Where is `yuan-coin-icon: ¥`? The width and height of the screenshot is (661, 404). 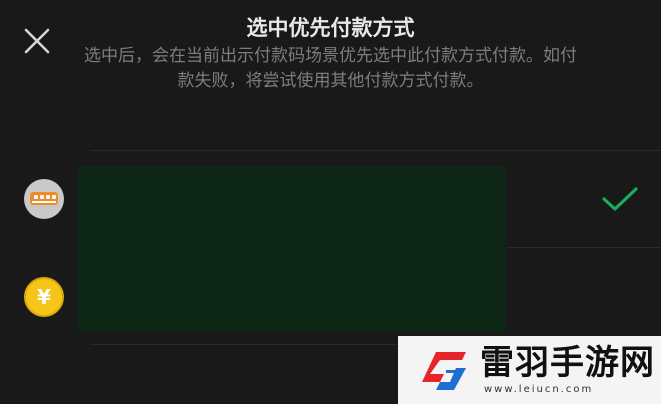 yuan-coin-icon: ¥ is located at coordinates (44, 297).